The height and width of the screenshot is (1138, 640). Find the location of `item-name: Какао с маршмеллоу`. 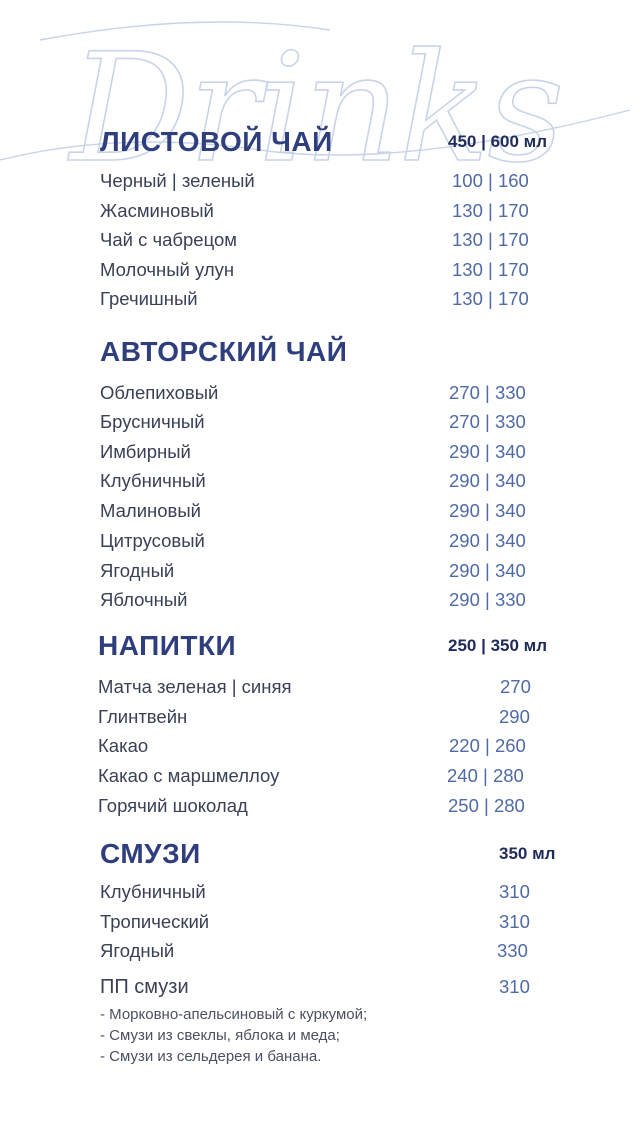

item-name: Какао с маршмеллоу is located at coordinates (189, 775).